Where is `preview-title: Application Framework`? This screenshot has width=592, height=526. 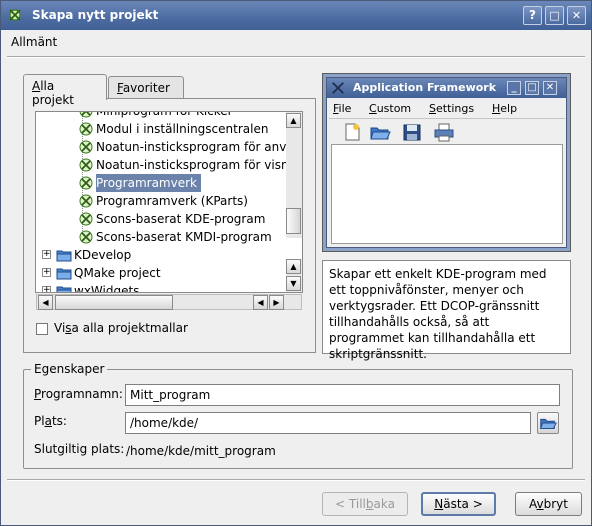
preview-title: Application Framework is located at coordinates (425, 87).